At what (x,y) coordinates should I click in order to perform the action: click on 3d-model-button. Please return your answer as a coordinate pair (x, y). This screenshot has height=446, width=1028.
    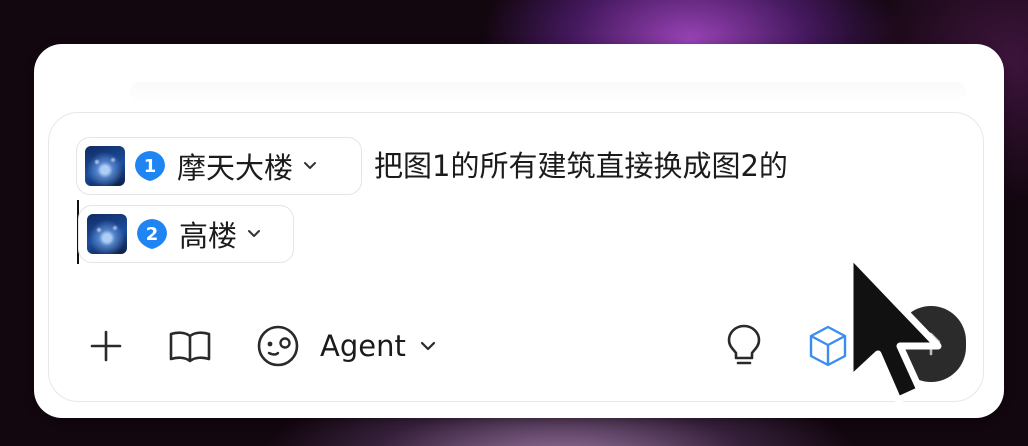
    Looking at the image, I should click on (828, 346).